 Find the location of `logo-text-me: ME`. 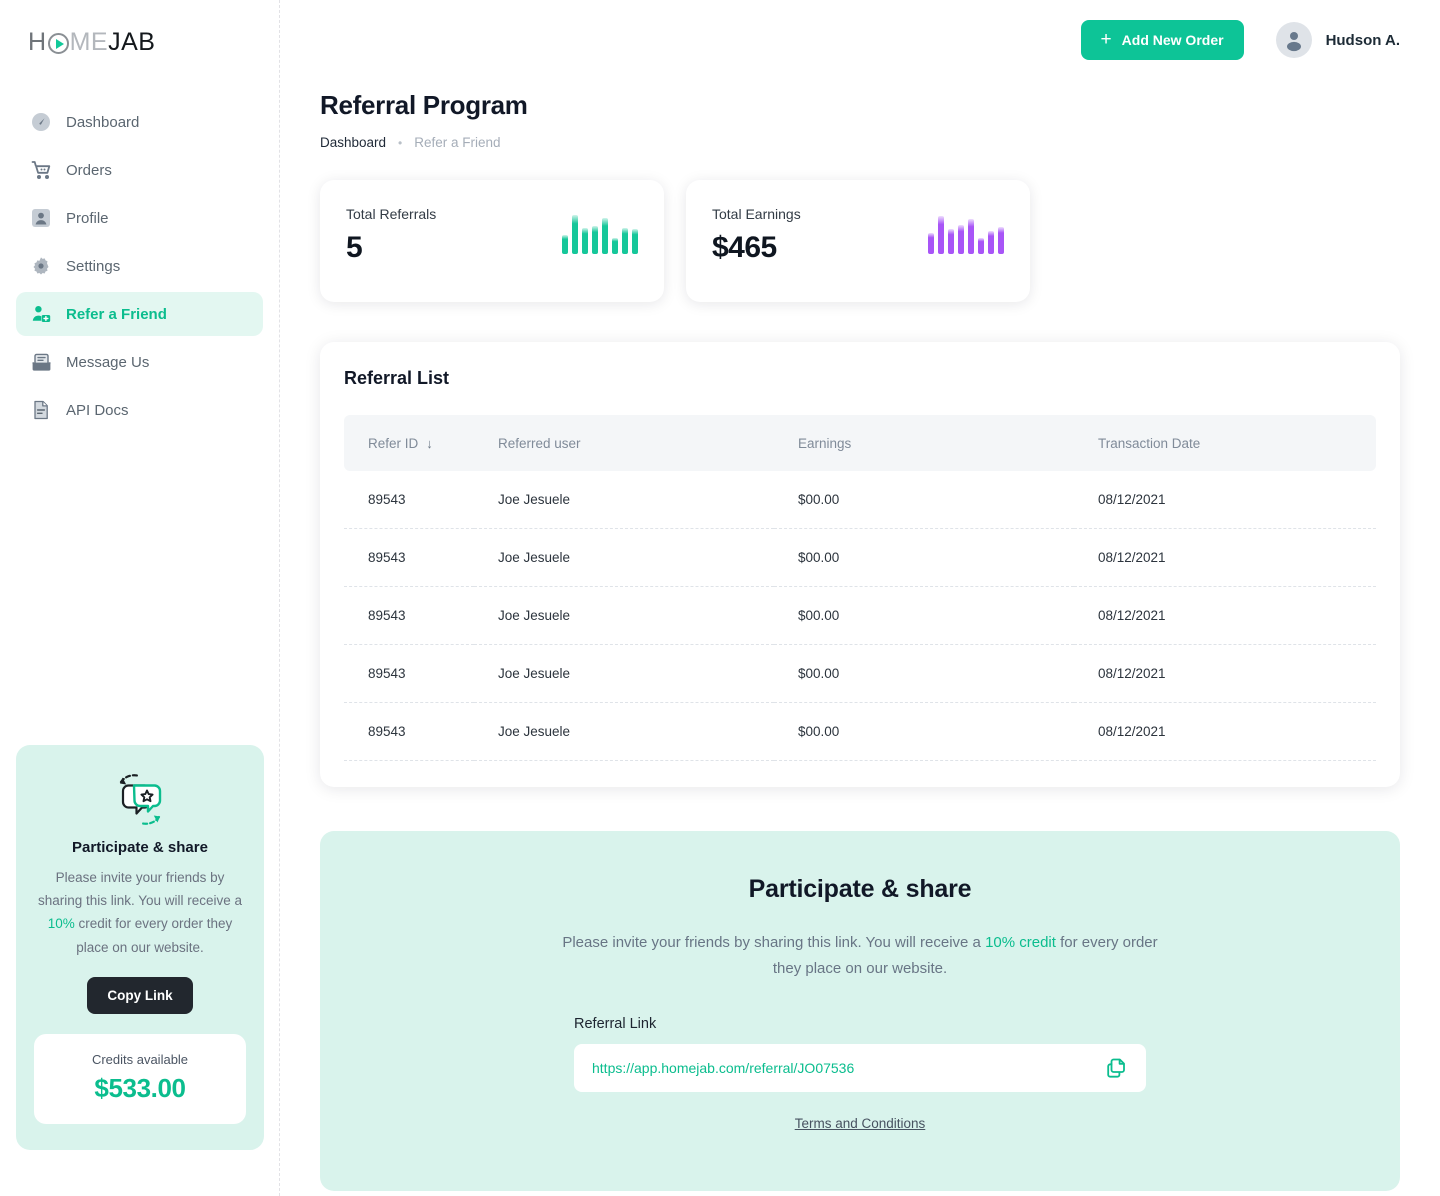

logo-text-me: ME is located at coordinates (89, 42).